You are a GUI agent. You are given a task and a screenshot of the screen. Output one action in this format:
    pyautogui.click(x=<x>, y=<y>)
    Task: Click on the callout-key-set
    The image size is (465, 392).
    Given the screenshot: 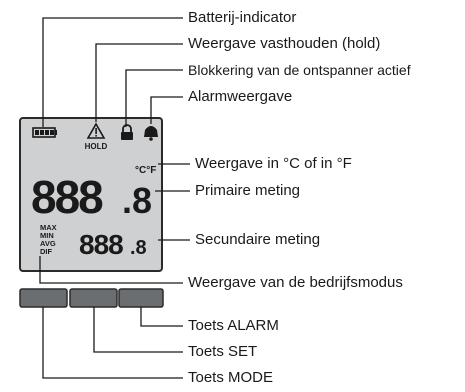 What is the action you would take?
    pyautogui.click(x=138, y=330)
    